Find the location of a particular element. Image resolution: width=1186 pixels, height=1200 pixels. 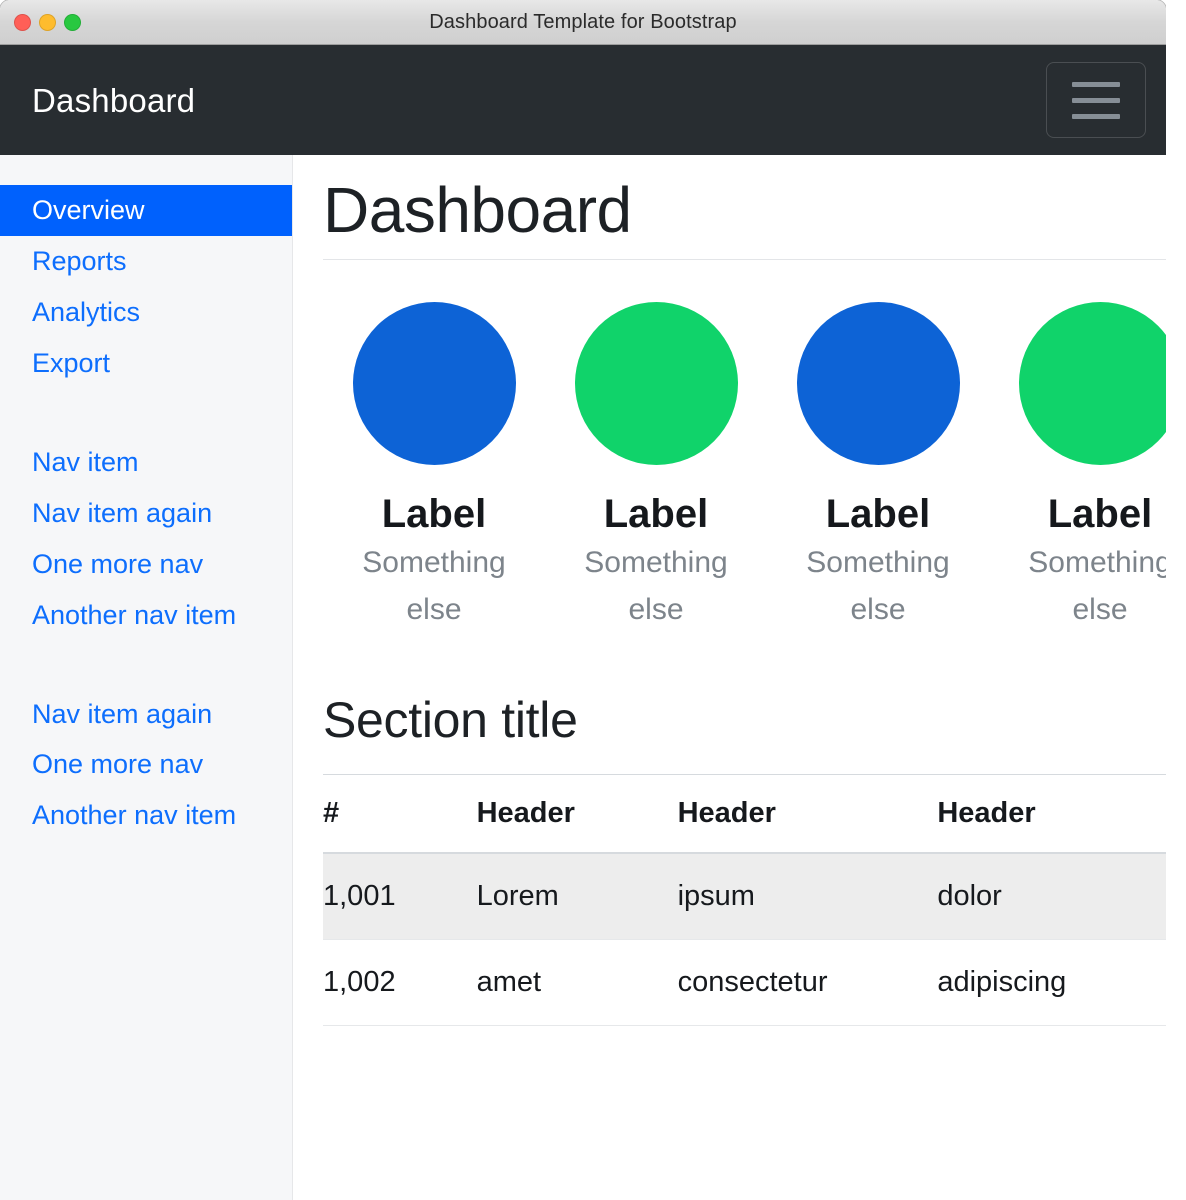

page-title: Dashboard is located at coordinates (477, 210).